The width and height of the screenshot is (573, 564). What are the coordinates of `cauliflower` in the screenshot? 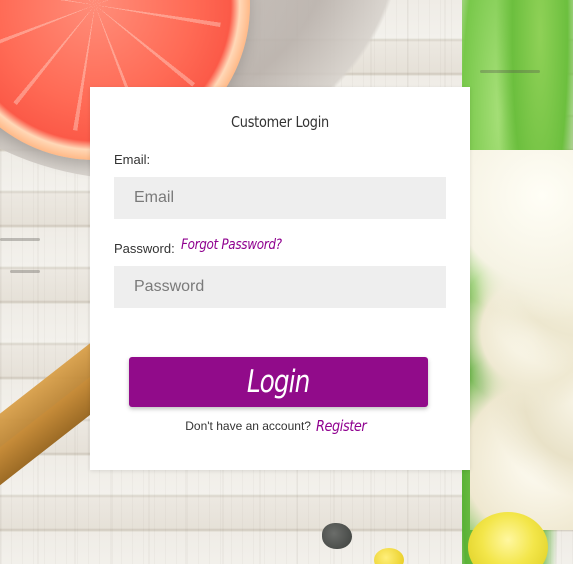 It's located at (521, 340).